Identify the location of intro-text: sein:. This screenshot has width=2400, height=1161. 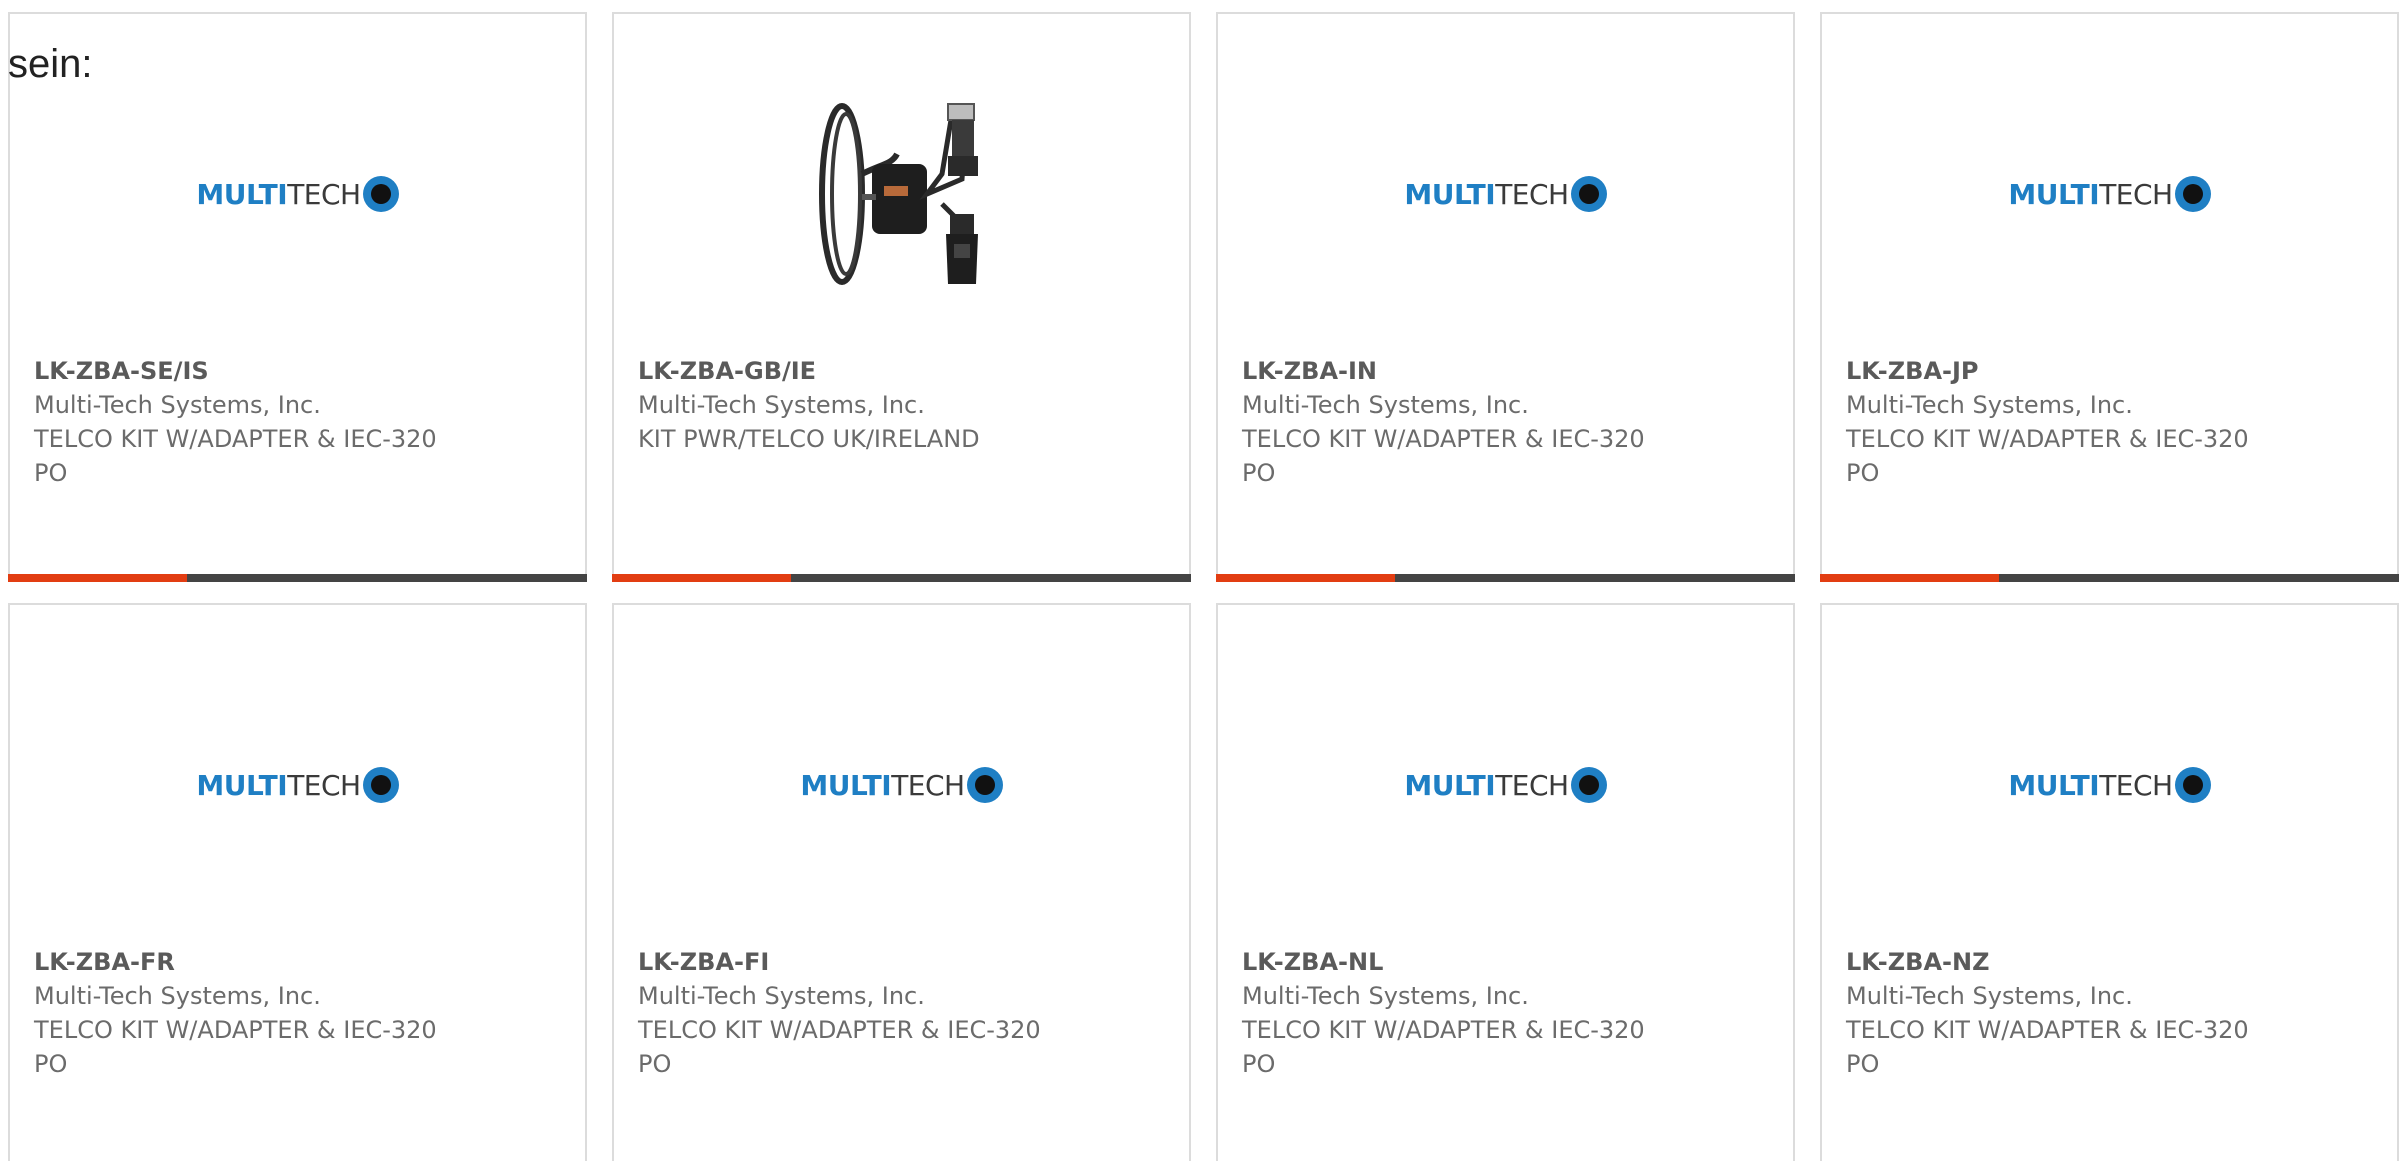
(50, 64).